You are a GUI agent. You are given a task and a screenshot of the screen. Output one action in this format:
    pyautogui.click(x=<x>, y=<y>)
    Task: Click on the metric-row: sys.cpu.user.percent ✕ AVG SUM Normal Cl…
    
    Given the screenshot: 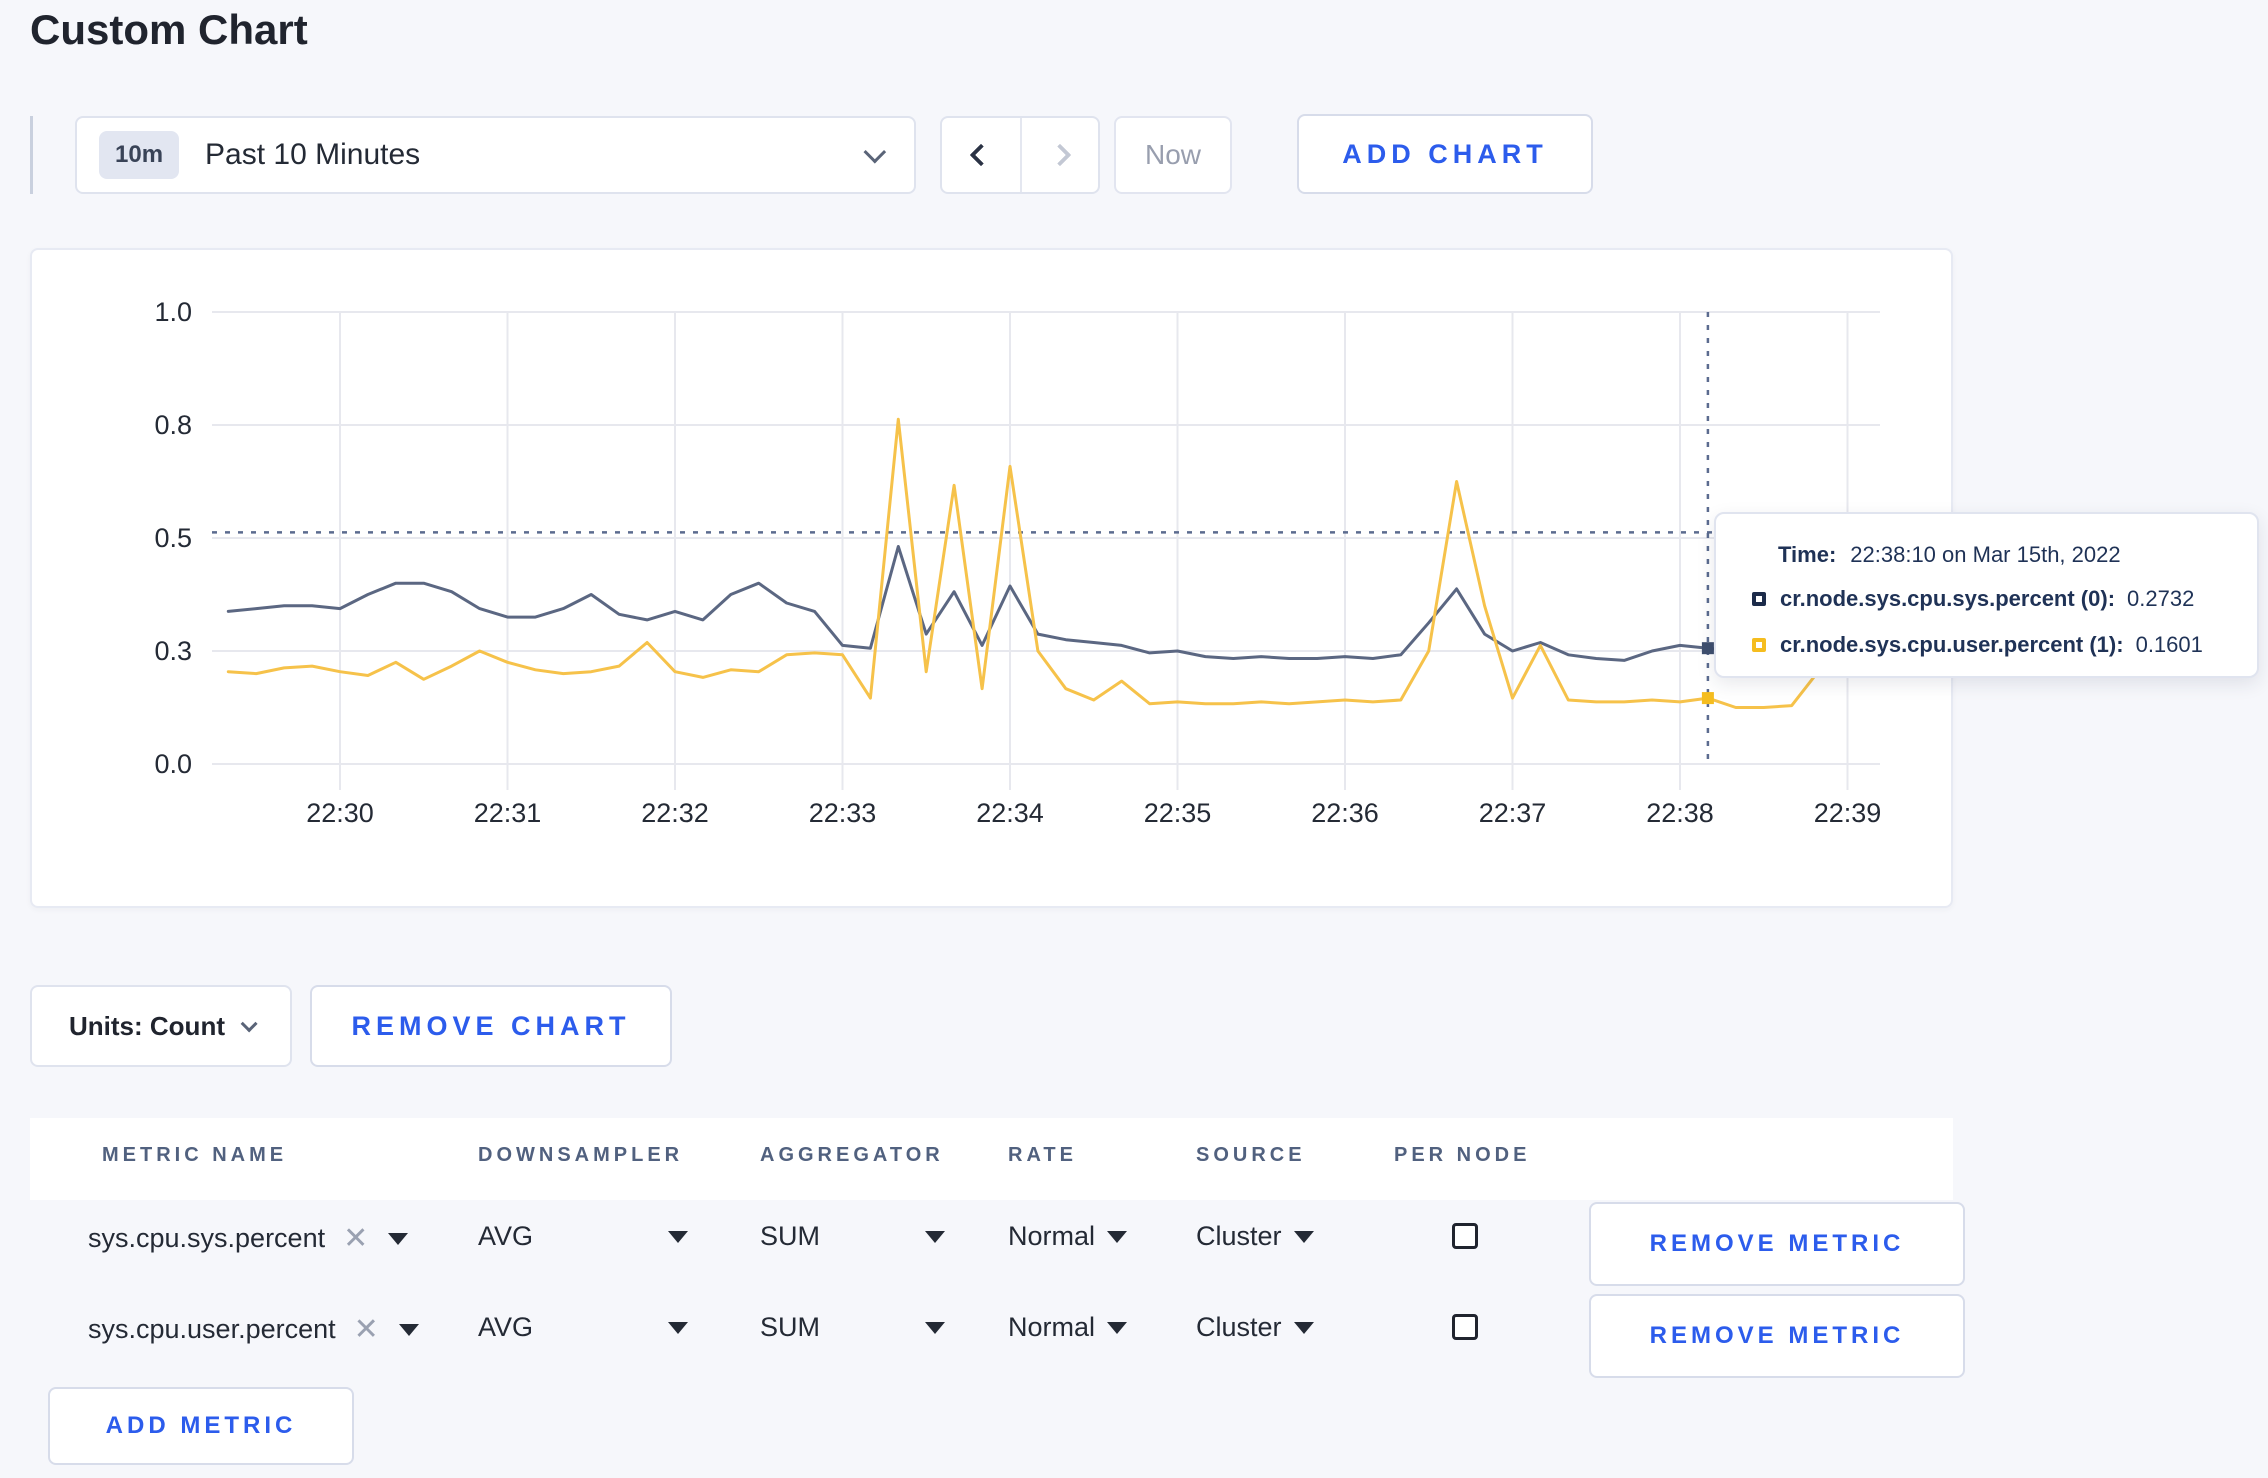 What is the action you would take?
    pyautogui.click(x=997, y=1335)
    